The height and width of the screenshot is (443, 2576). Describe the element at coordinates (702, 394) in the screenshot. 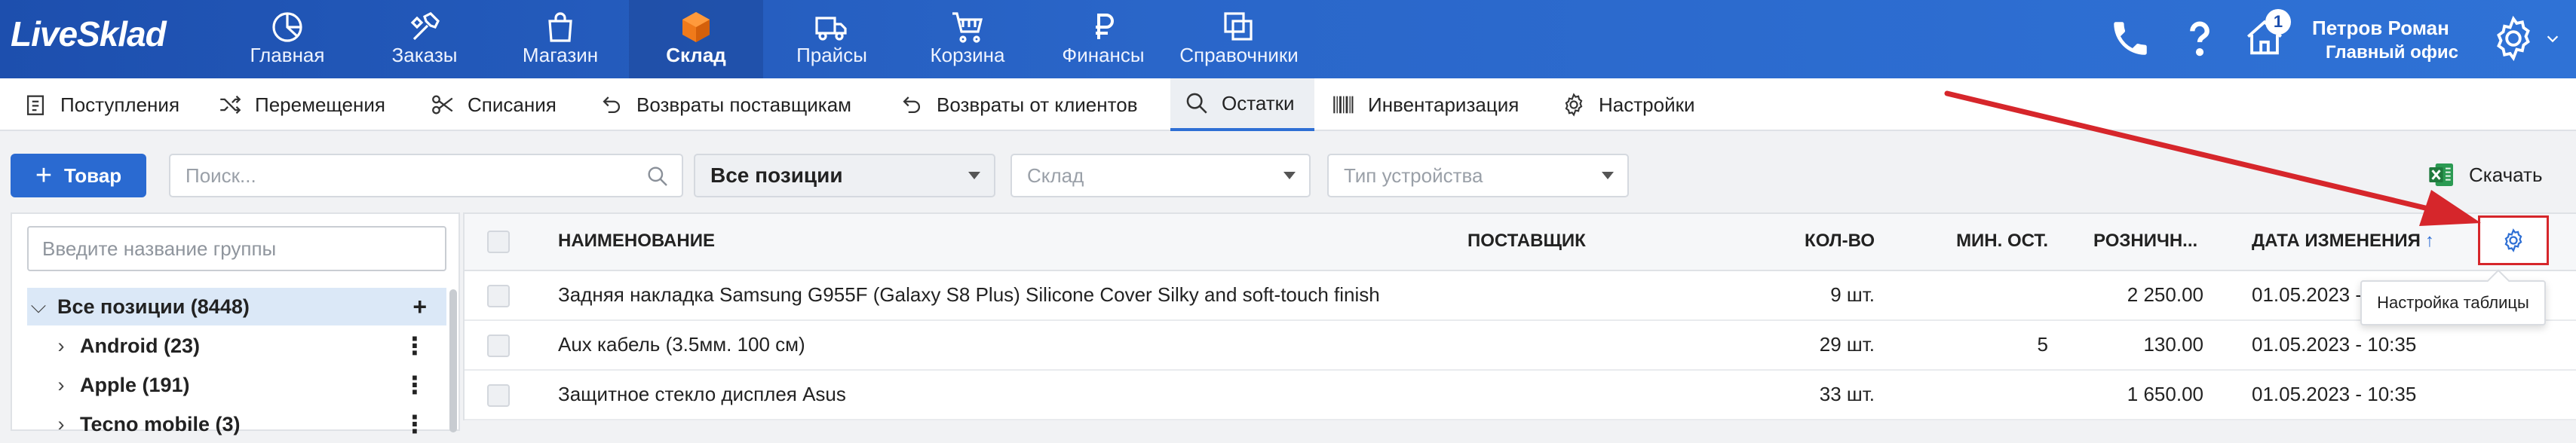

I see `cell-name: Защитное стекло дисплея Asus` at that location.